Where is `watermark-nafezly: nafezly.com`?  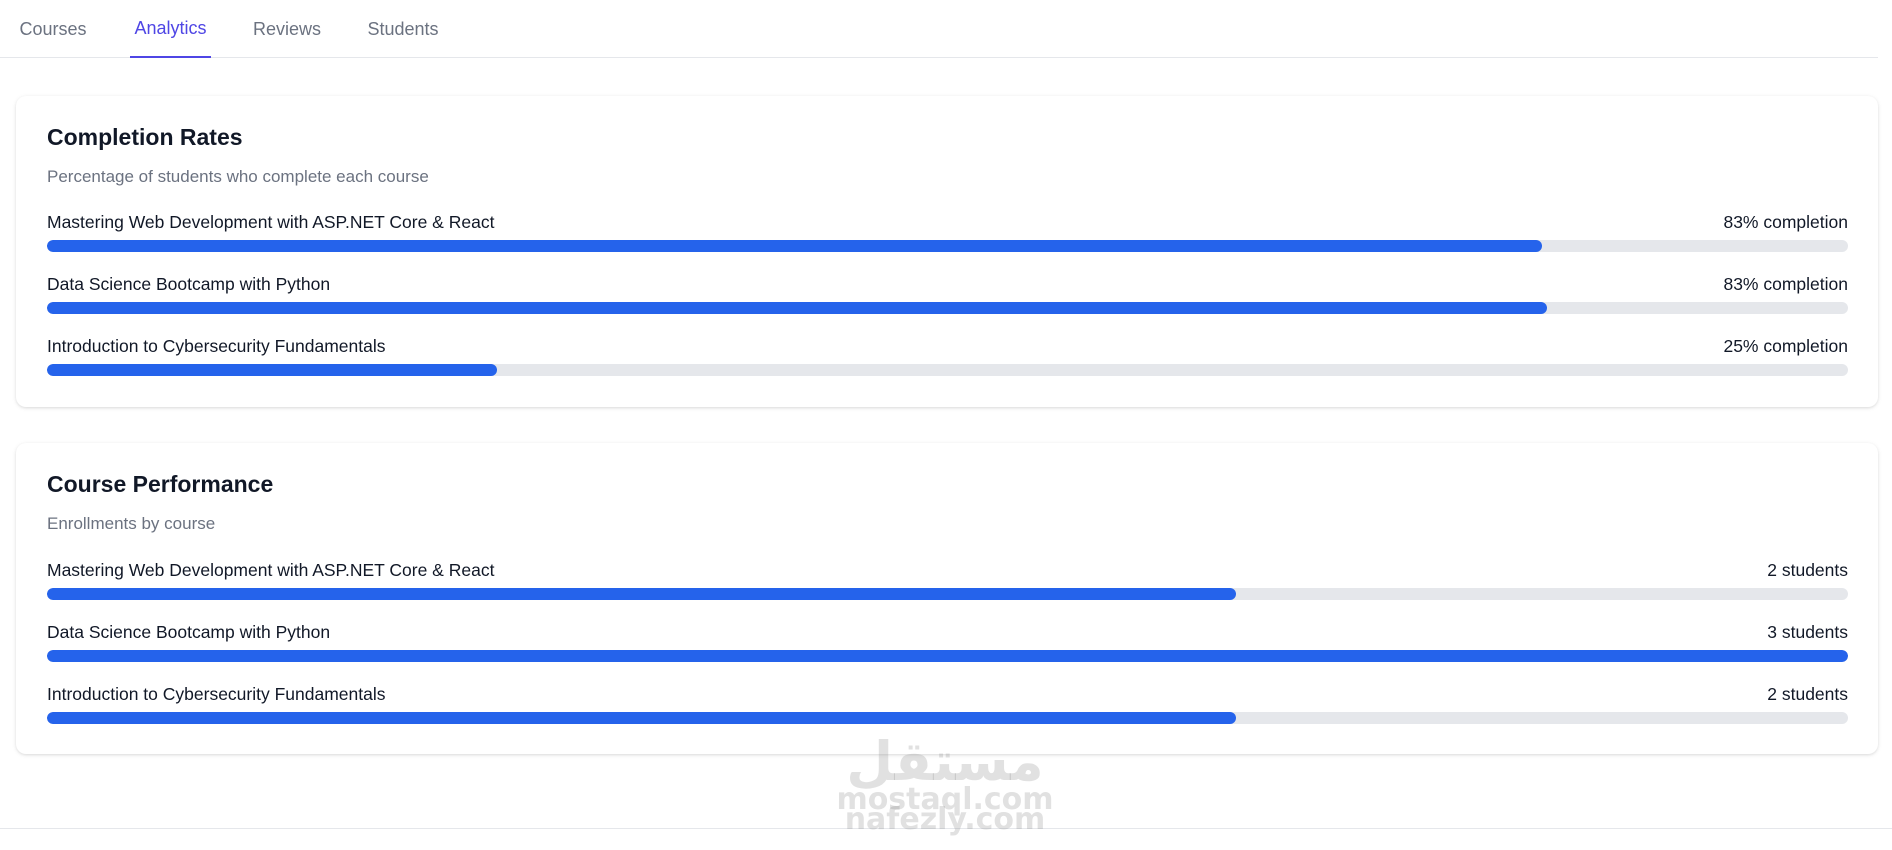
watermark-nafezly: nafezly.com is located at coordinates (945, 819).